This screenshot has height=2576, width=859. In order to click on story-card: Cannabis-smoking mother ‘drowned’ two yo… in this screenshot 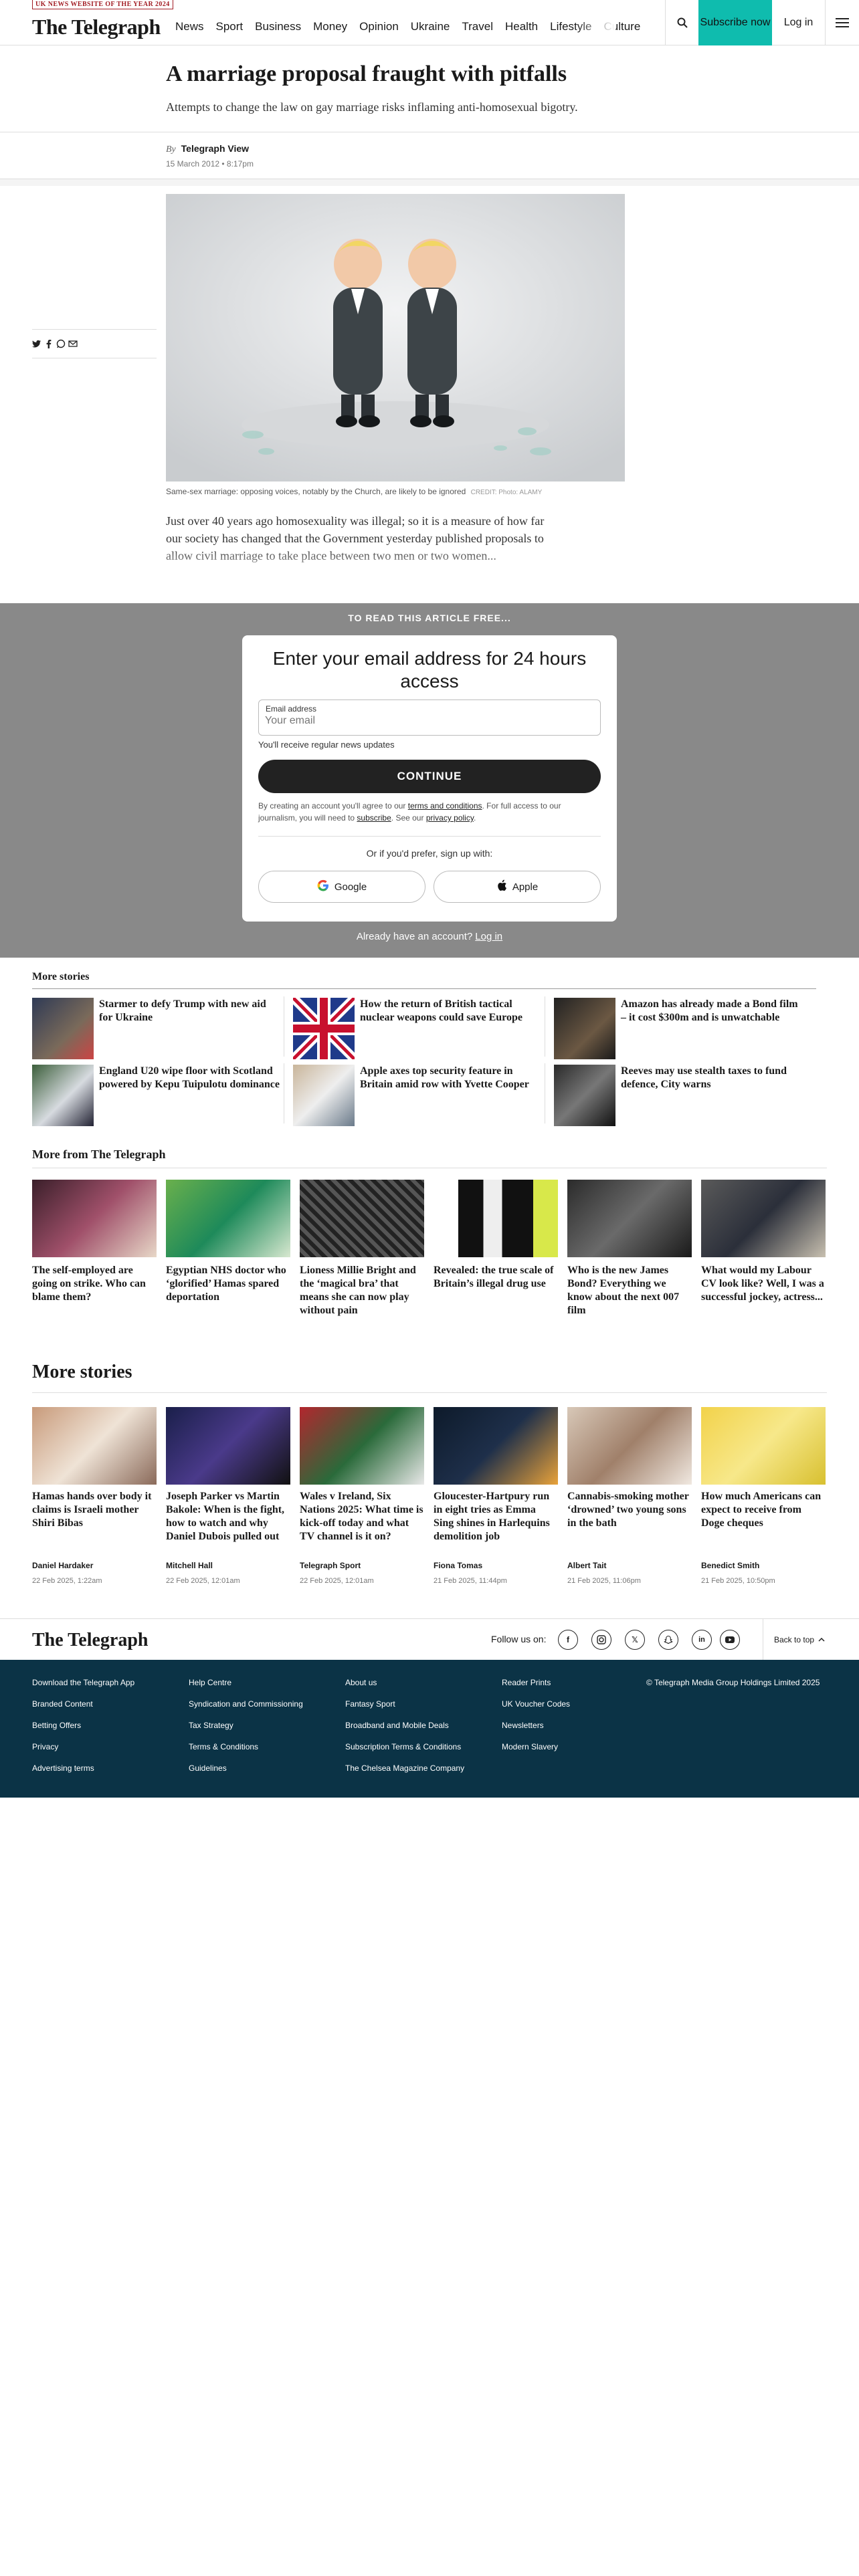, I will do `click(629, 1496)`.